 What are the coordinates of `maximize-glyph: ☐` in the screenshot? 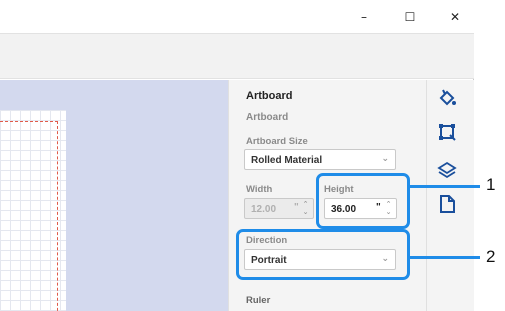 It's located at (410, 17).